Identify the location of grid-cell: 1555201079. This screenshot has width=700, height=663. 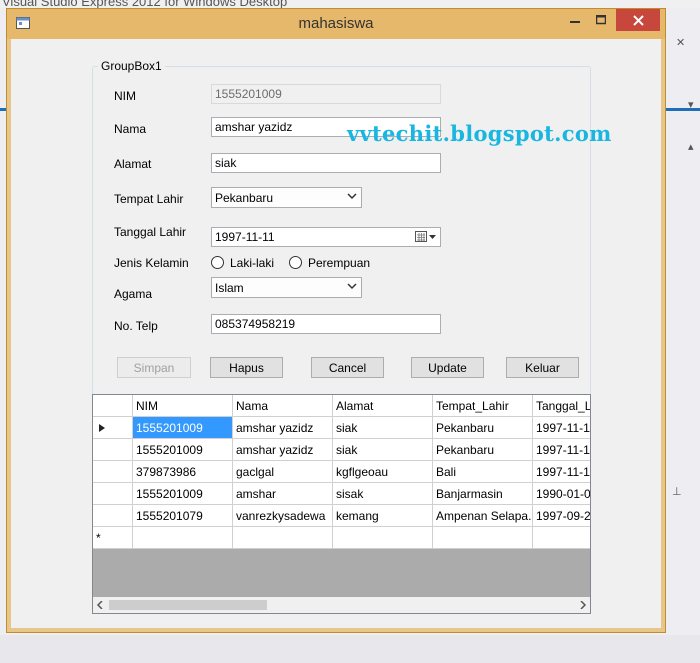
(183, 516).